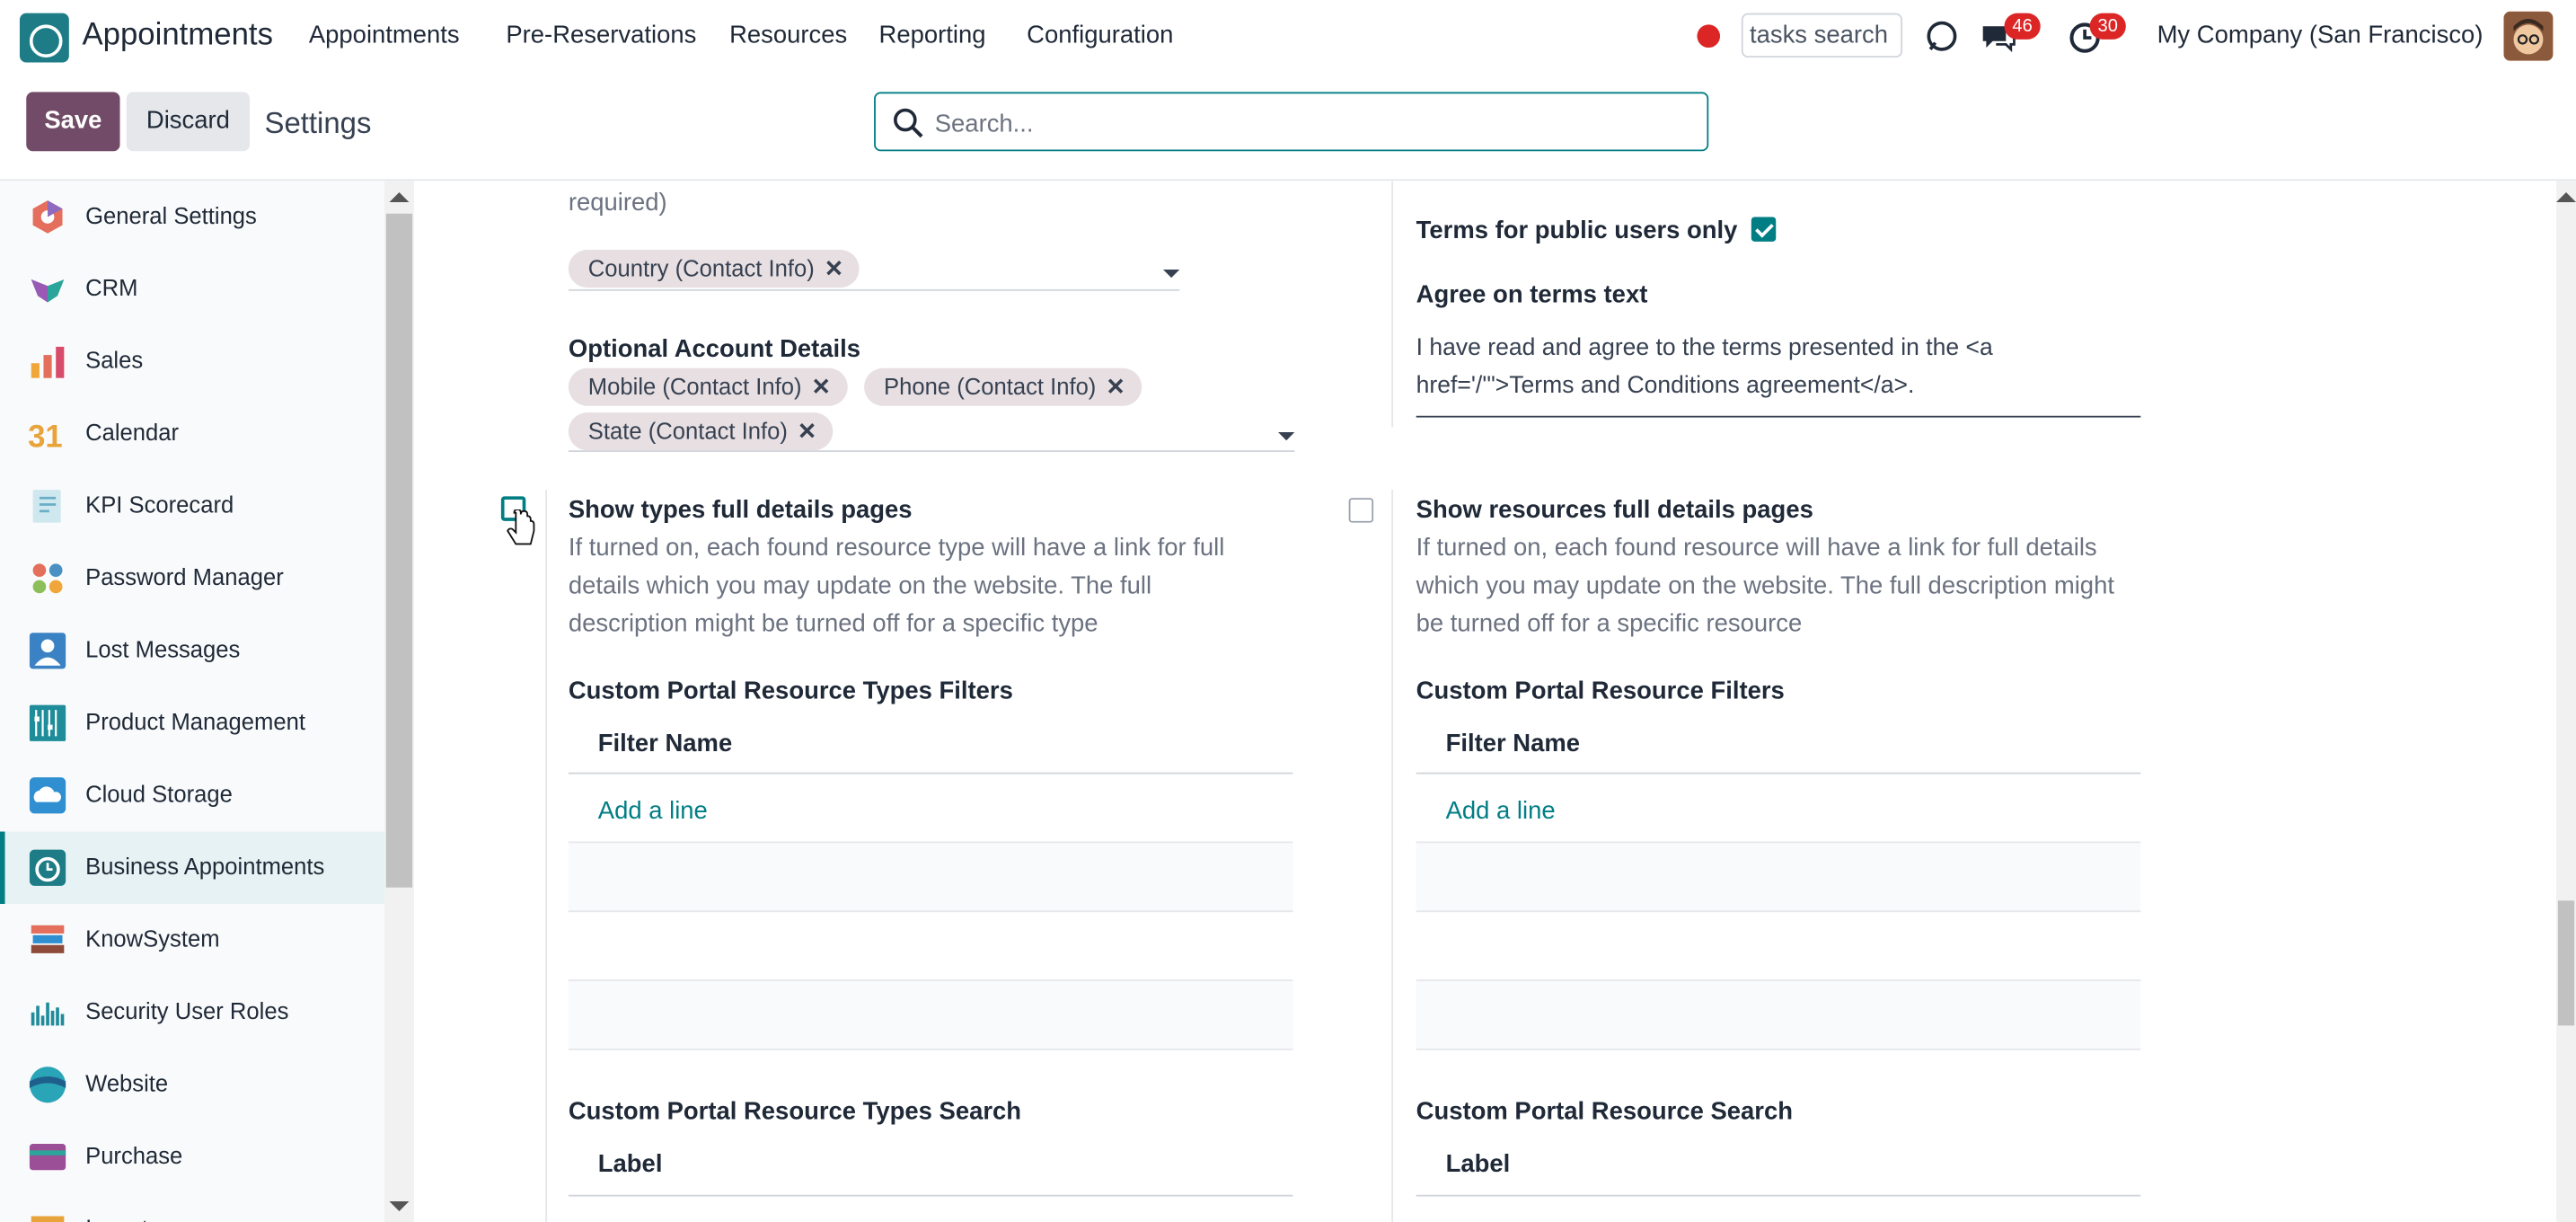 This screenshot has height=1222, width=2576. Describe the element at coordinates (187, 1010) in the screenshot. I see `sidebar-item-label: Security User Roles` at that location.